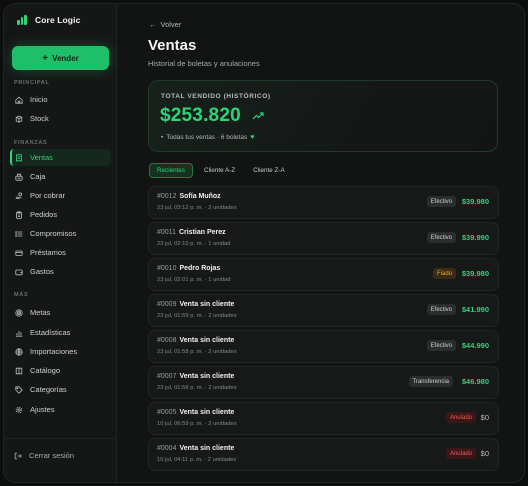  Describe the element at coordinates (31, 143) in the screenshot. I see `section-label-finanzas: FINANZAS` at that location.